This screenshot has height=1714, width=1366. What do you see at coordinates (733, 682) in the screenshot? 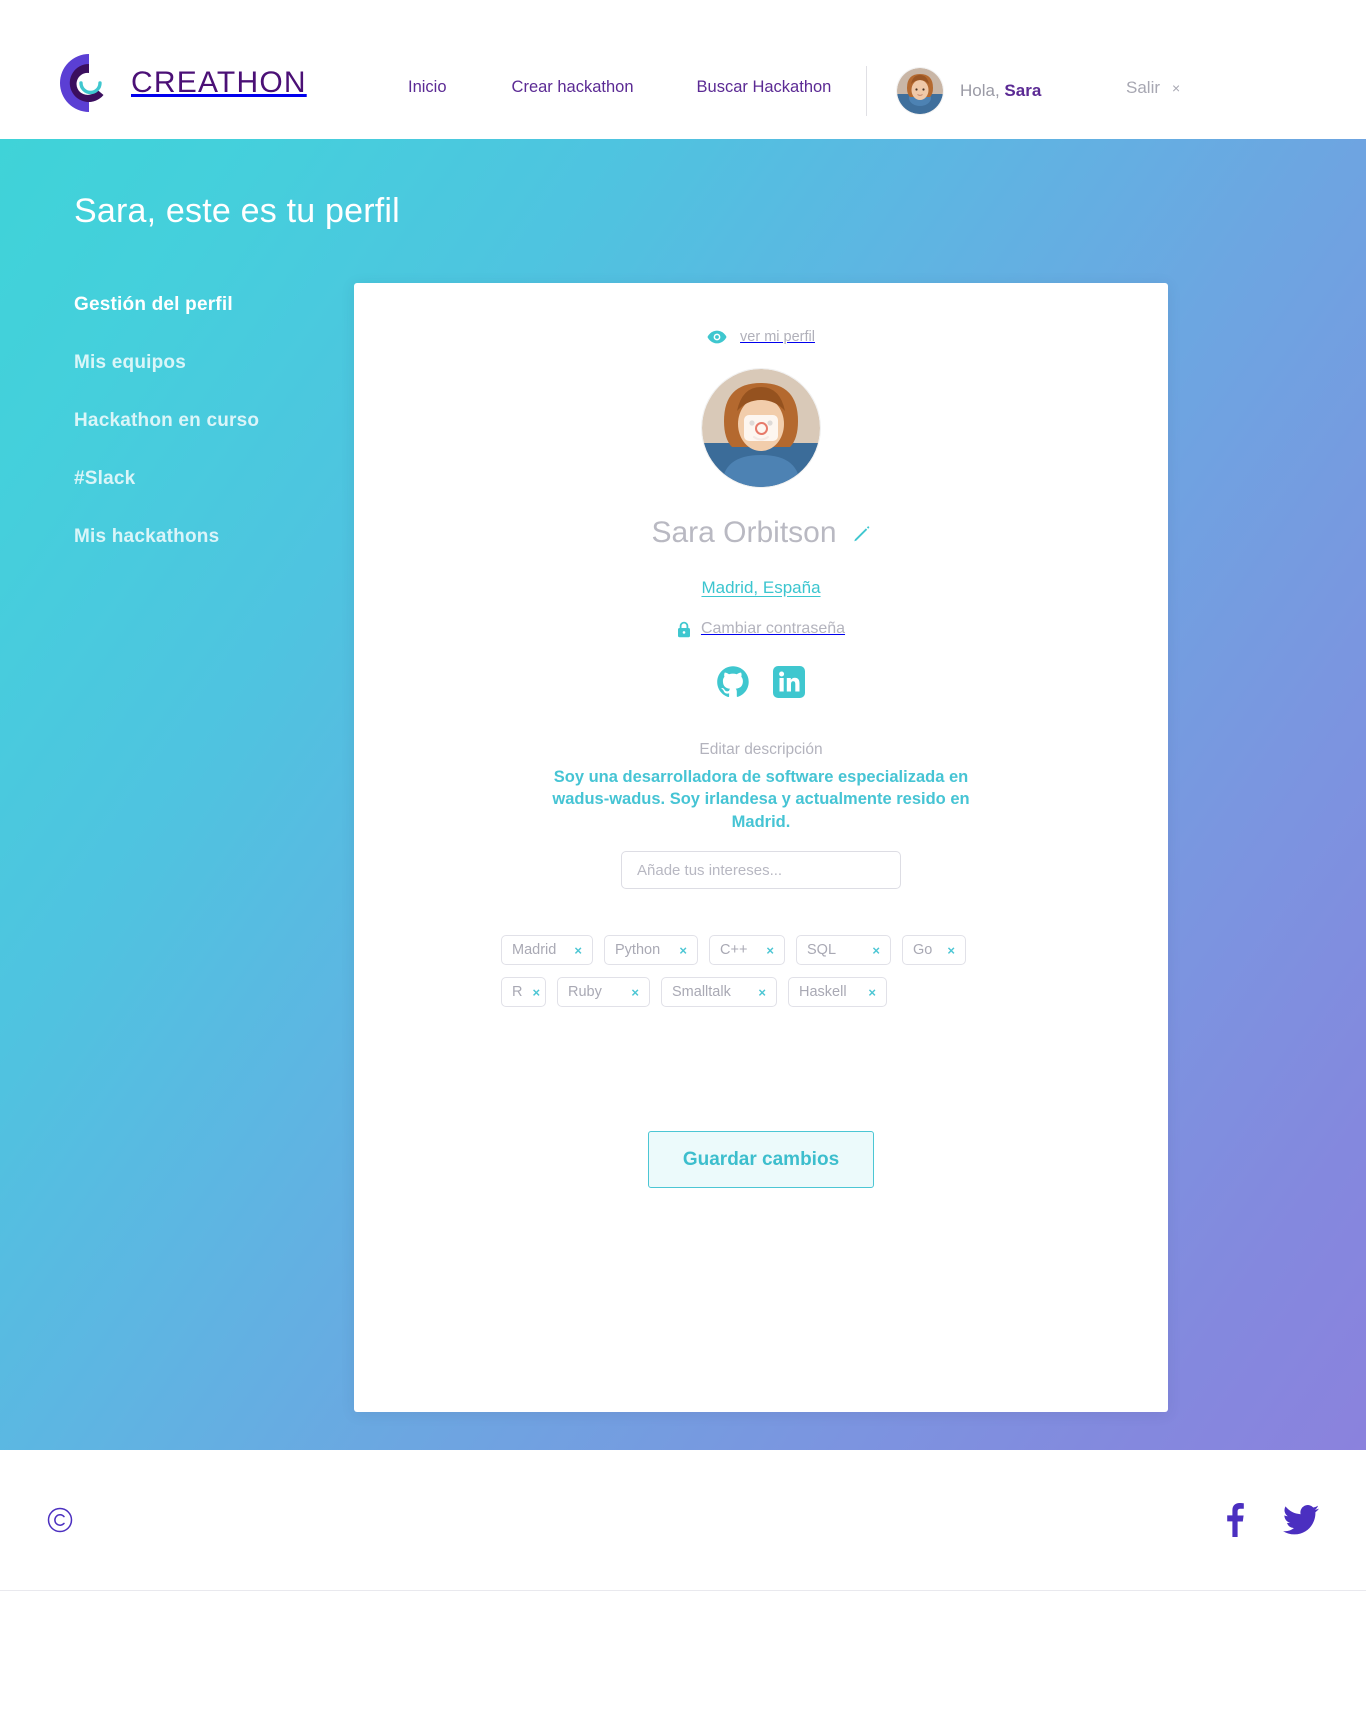
I see `github-icon` at bounding box center [733, 682].